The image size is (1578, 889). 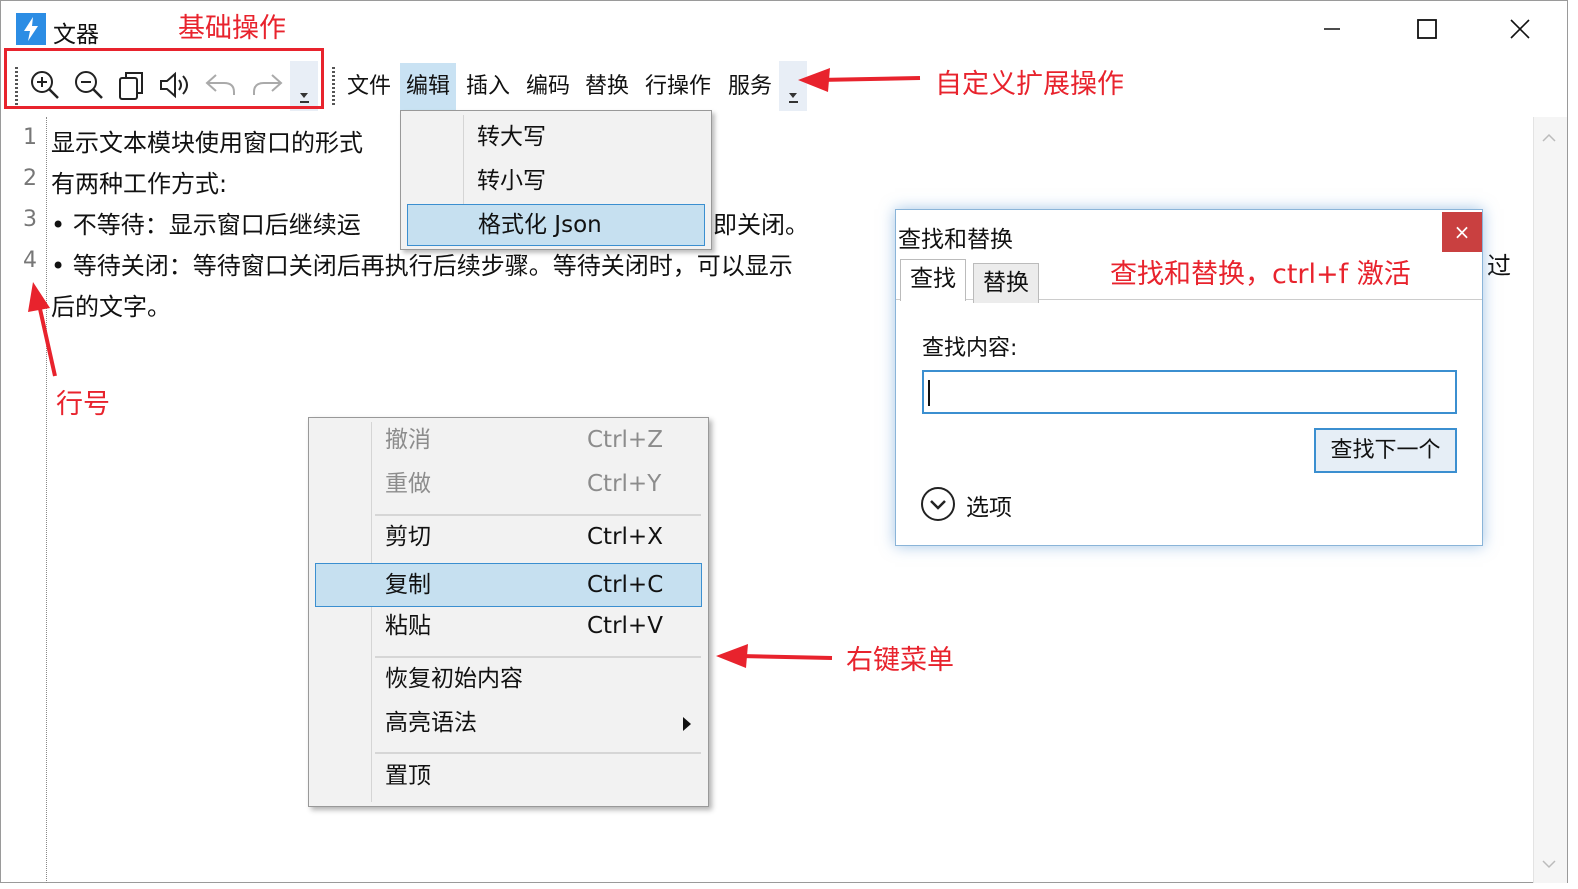 What do you see at coordinates (139, 181) in the screenshot?
I see `editor-line: 有两种工作方式:` at bounding box center [139, 181].